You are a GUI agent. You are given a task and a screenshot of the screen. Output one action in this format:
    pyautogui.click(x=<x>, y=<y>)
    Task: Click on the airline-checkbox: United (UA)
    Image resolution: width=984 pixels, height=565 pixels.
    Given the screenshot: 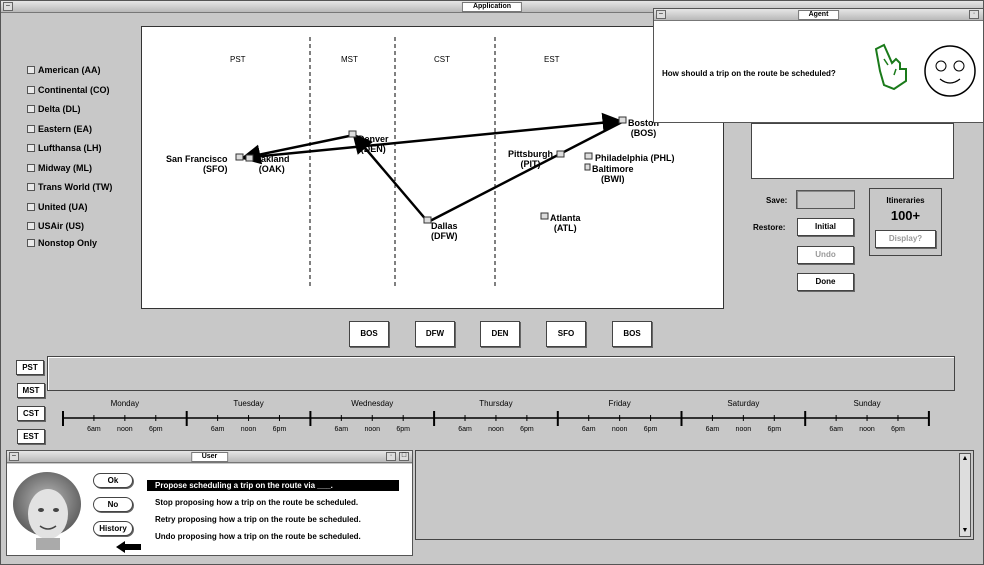 What is the action you would take?
    pyautogui.click(x=57, y=207)
    